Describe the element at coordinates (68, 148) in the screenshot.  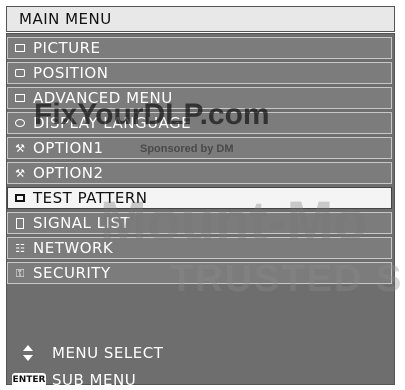
I see `menu-item-label: OPTION1` at that location.